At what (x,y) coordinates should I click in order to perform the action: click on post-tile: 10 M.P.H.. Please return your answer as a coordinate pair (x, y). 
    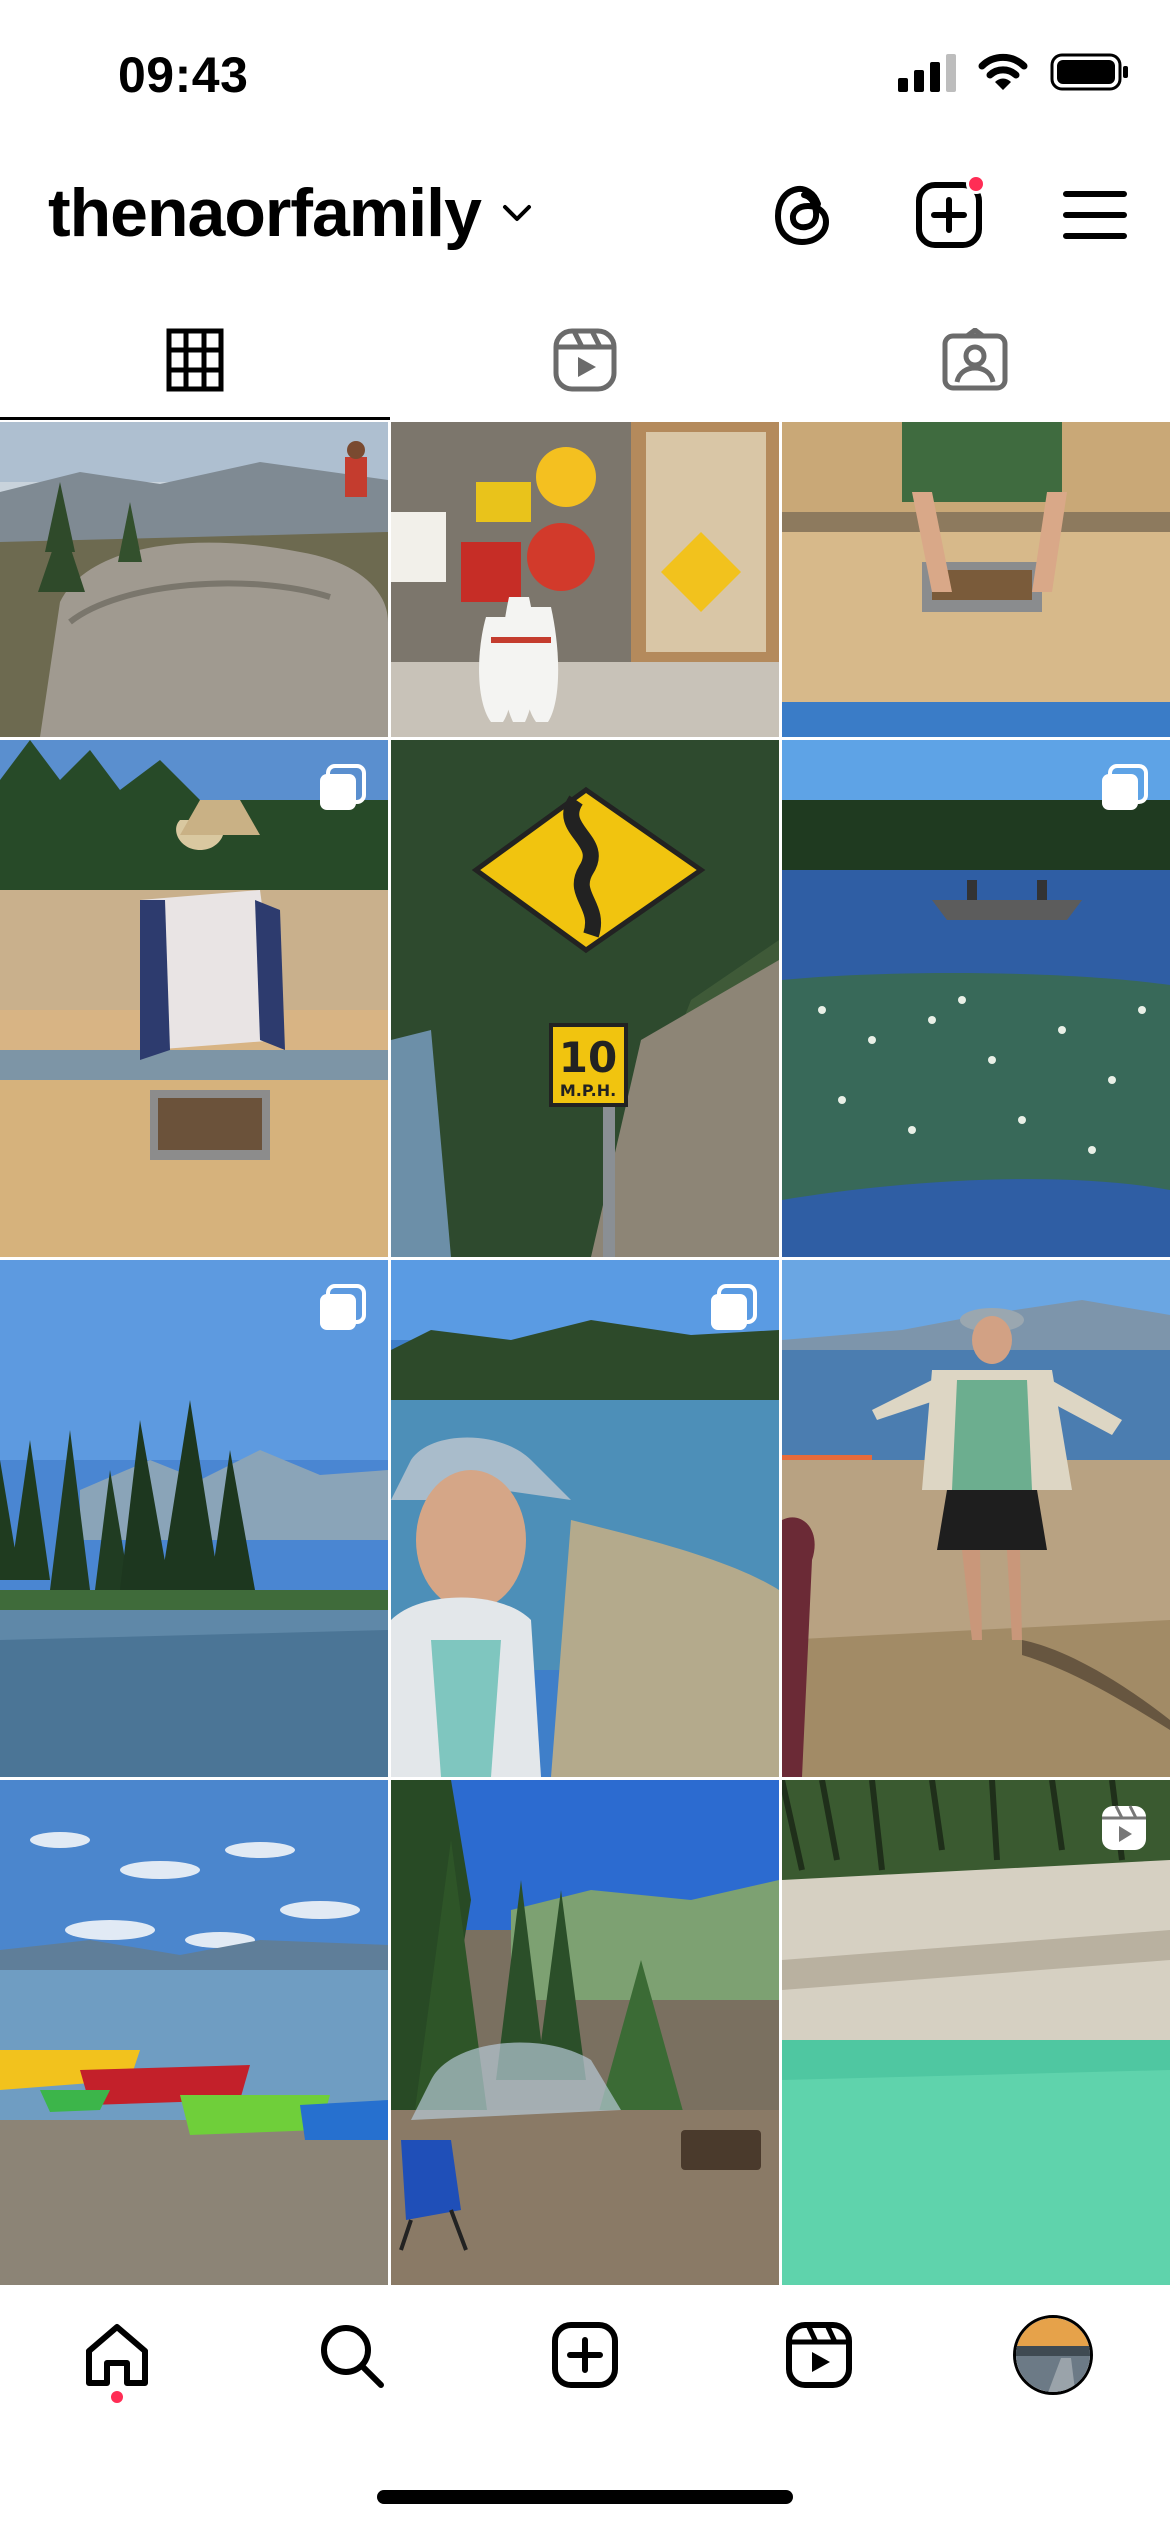
    Looking at the image, I should click on (585, 998).